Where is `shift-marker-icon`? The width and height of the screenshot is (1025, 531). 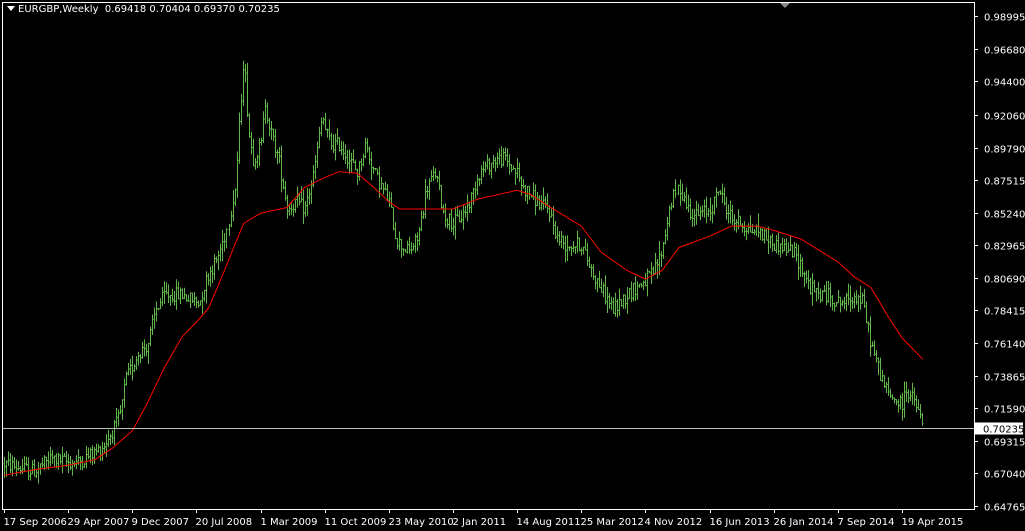 shift-marker-icon is located at coordinates (785, 5).